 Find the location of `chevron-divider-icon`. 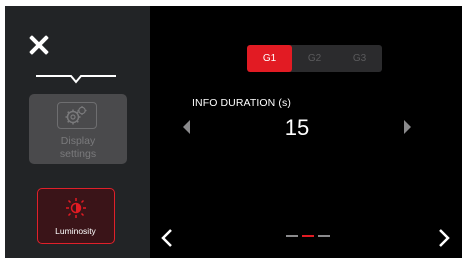

chevron-divider-icon is located at coordinates (76, 79).